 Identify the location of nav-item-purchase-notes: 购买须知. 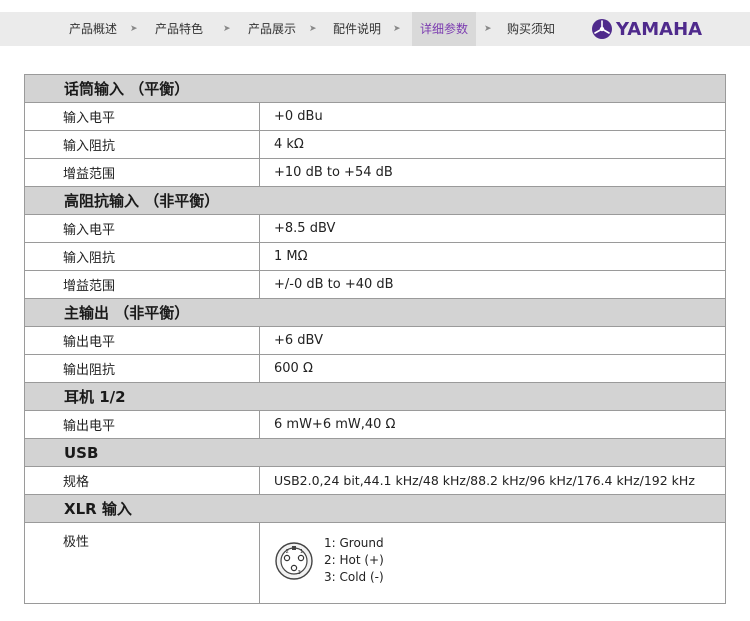
(531, 29).